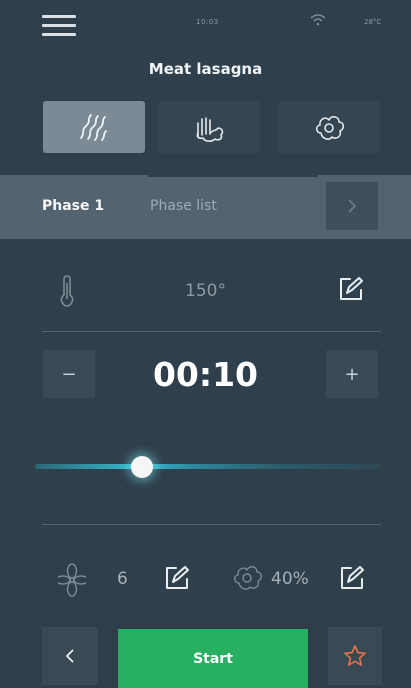 This screenshot has height=688, width=411. I want to click on current-phase-label: Phase 1, so click(73, 206).